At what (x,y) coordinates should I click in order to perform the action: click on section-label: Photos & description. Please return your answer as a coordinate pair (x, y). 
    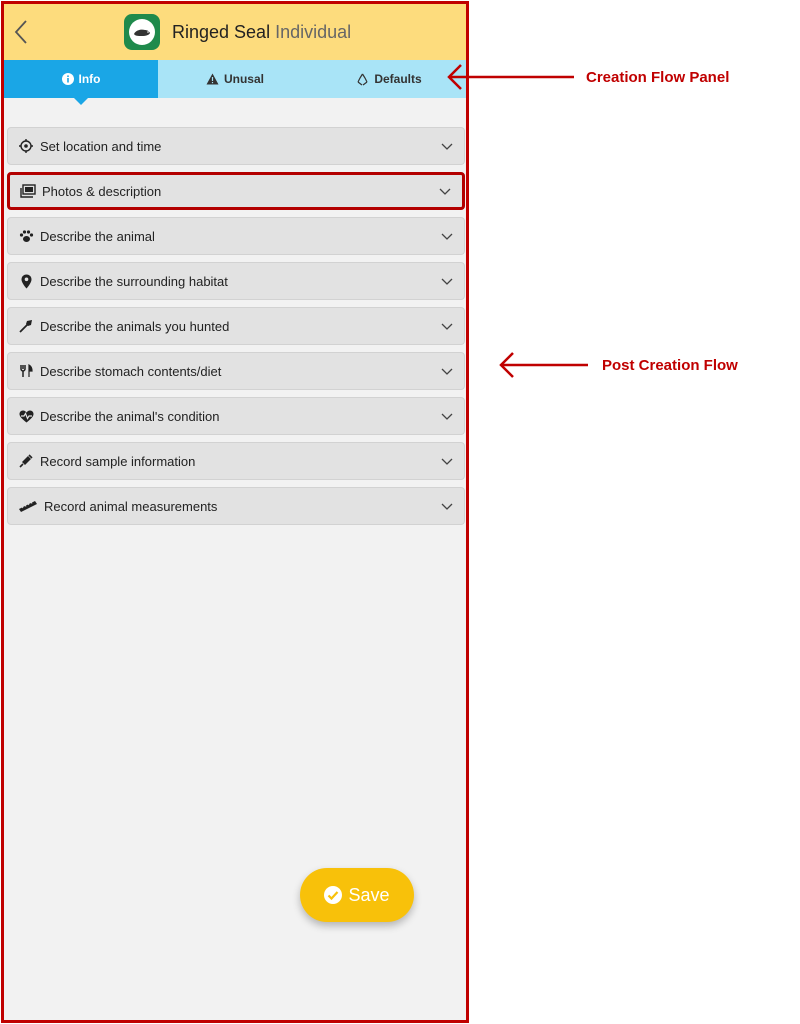
    Looking at the image, I should click on (102, 191).